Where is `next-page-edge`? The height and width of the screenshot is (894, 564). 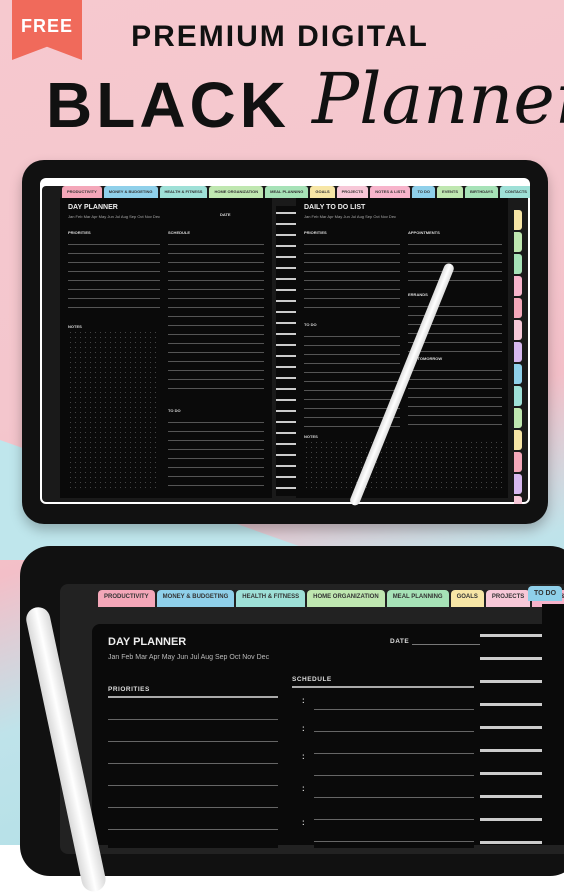
next-page-edge is located at coordinates (553, 724).